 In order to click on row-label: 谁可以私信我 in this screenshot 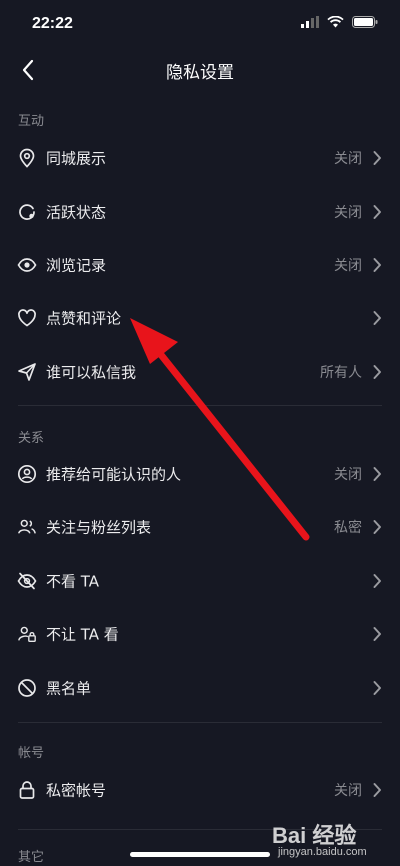, I will do `click(91, 372)`.